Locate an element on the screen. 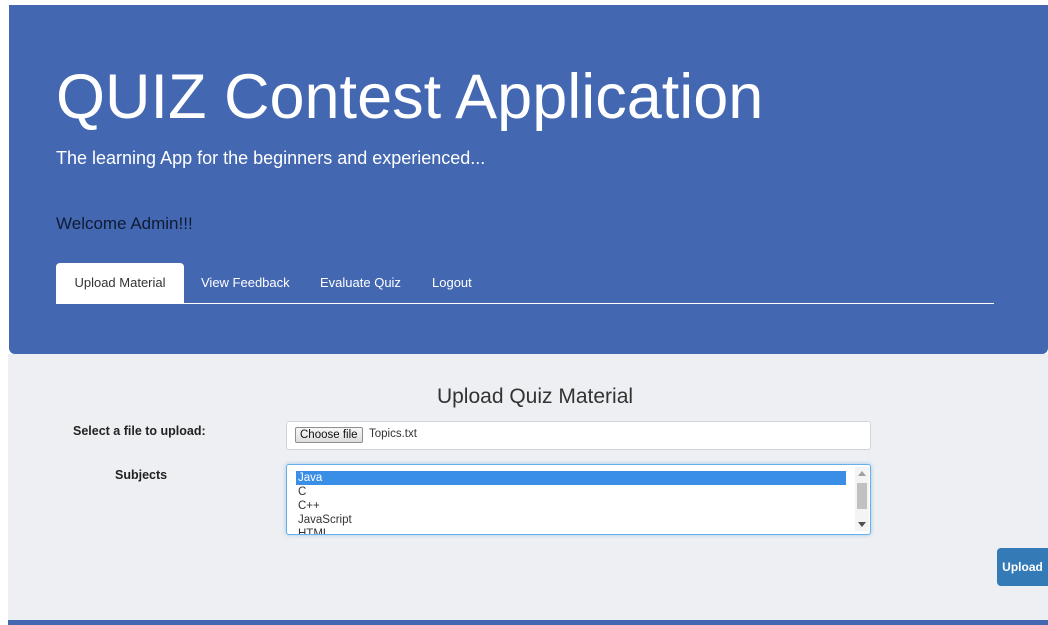 This screenshot has height=625, width=1048. tab-logout: Logout is located at coordinates (452, 283).